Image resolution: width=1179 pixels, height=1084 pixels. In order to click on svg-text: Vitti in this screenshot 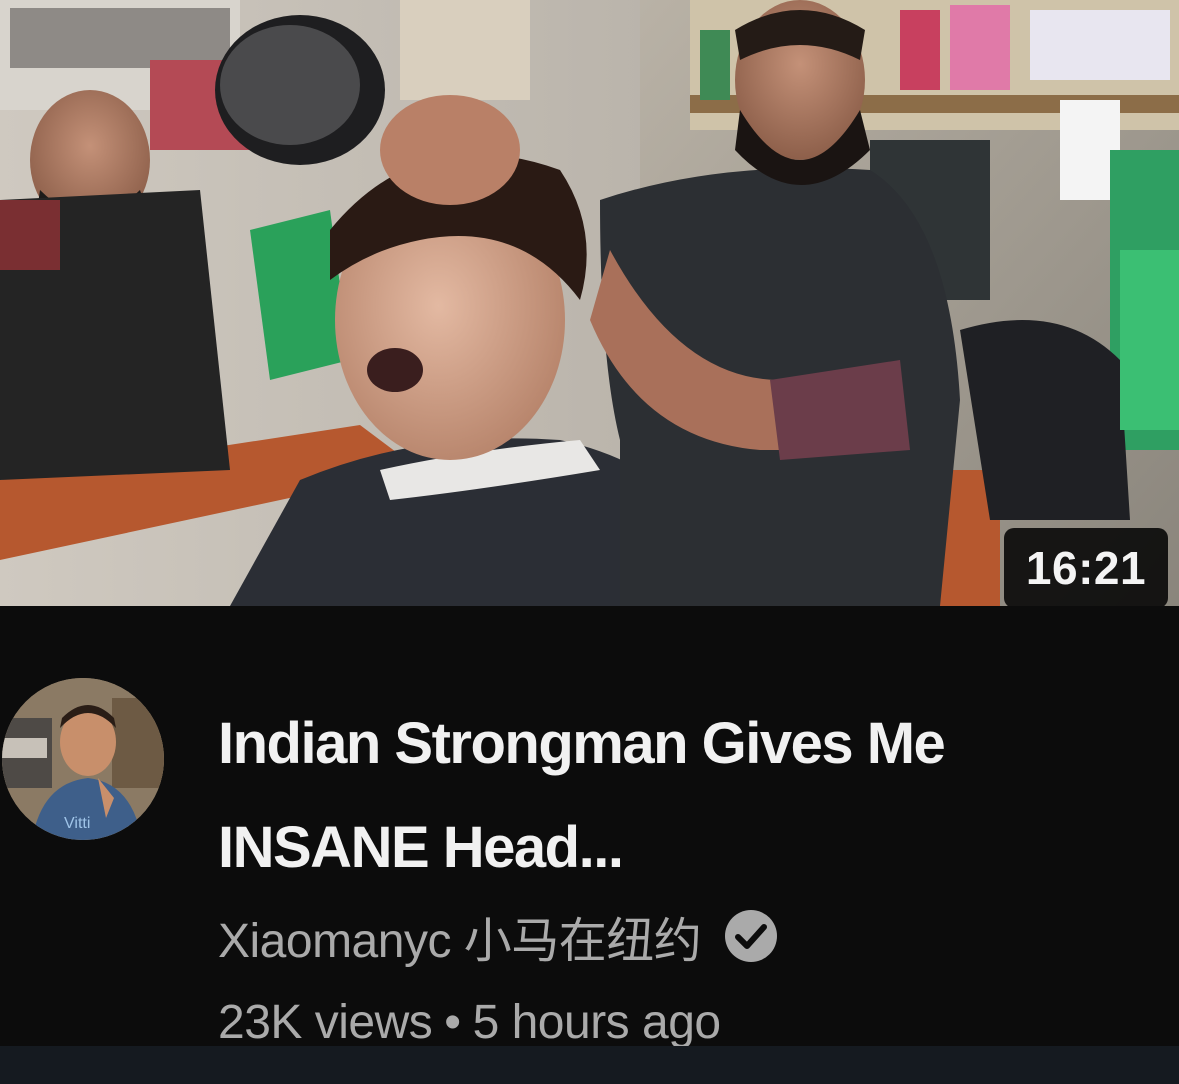, I will do `click(77, 823)`.